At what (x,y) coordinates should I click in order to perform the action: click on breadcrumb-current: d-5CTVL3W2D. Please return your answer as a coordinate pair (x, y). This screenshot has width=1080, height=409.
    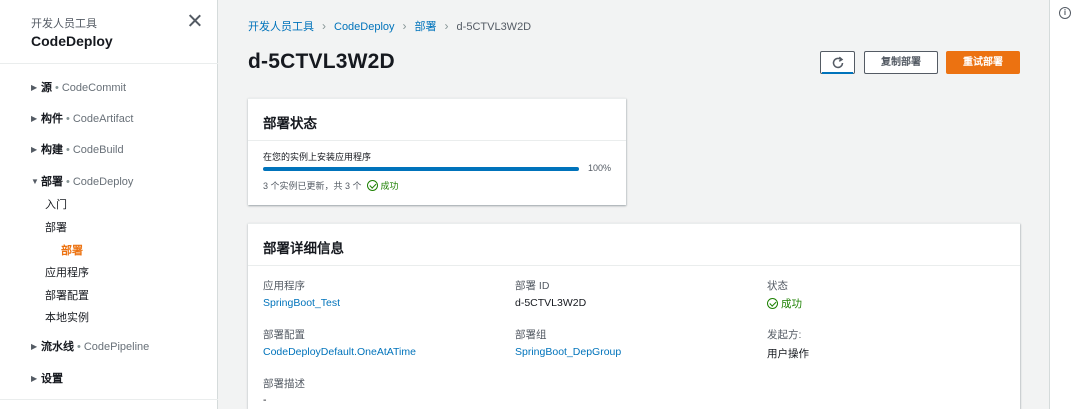
    Looking at the image, I should click on (494, 27).